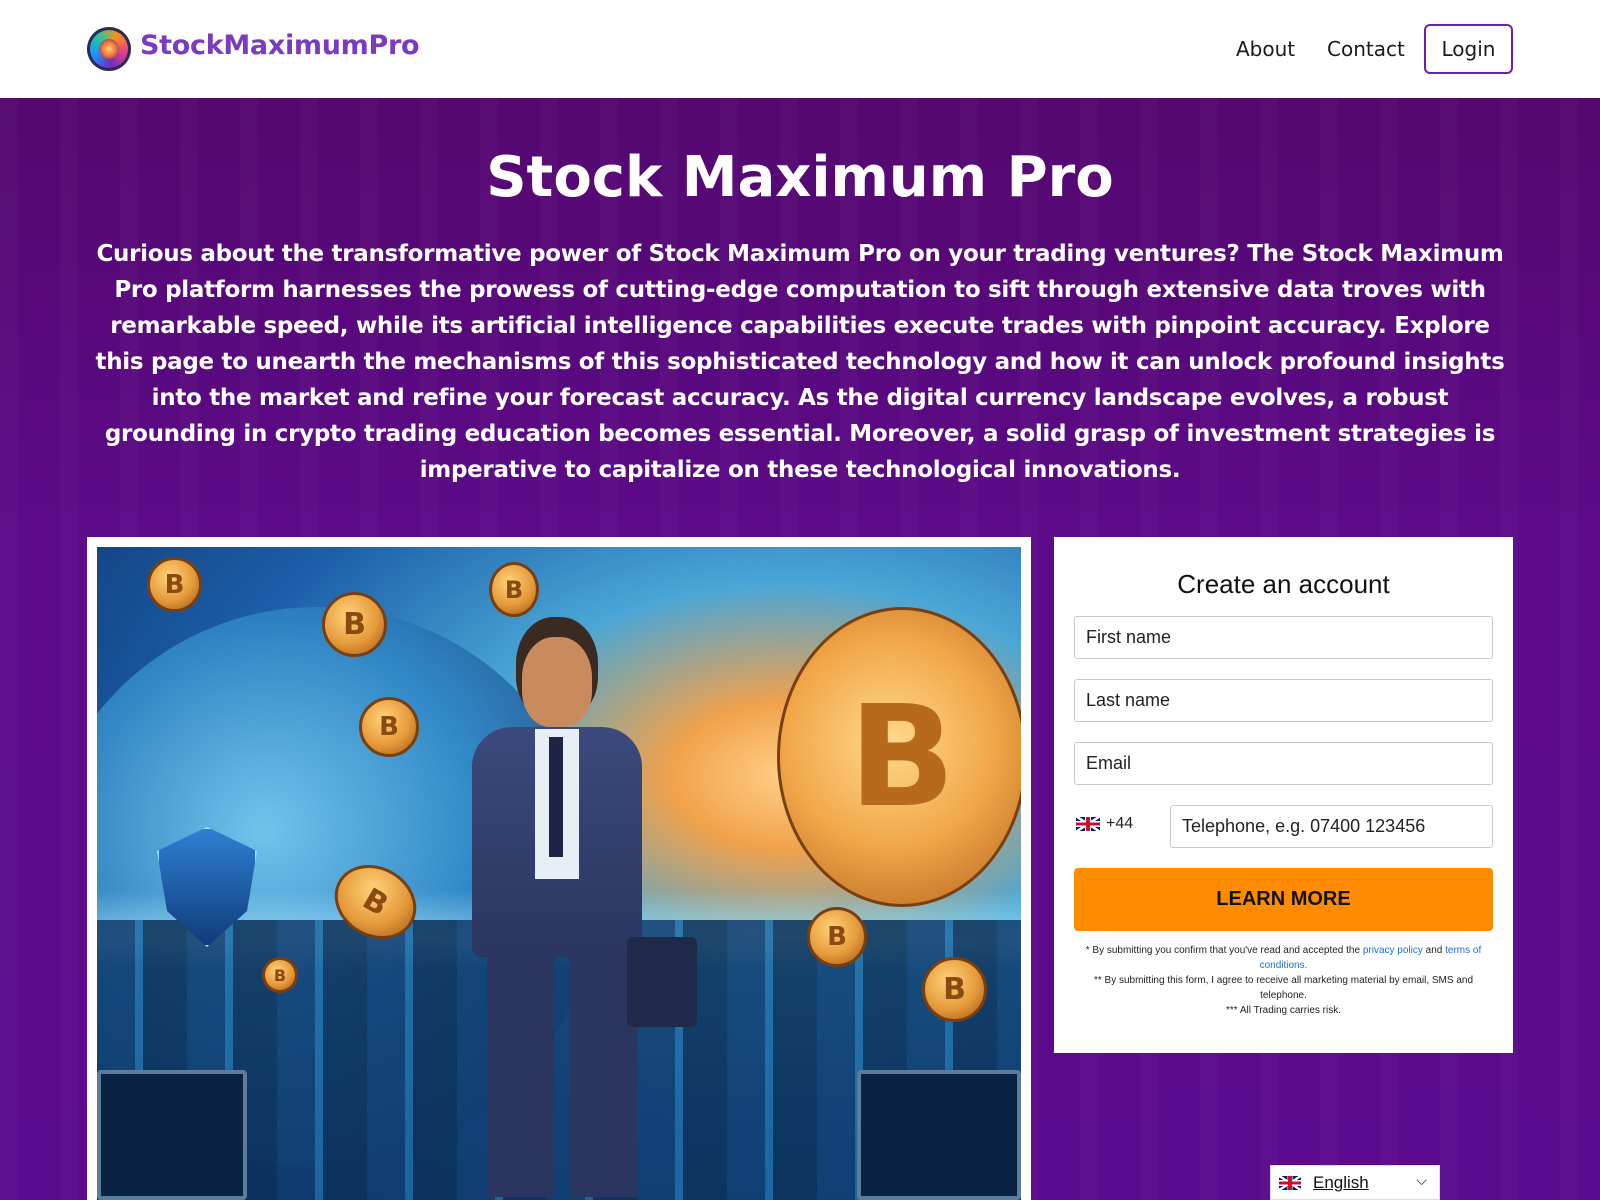  What do you see at coordinates (899, 757) in the screenshot?
I see `large-bitcoin-icon: B` at bounding box center [899, 757].